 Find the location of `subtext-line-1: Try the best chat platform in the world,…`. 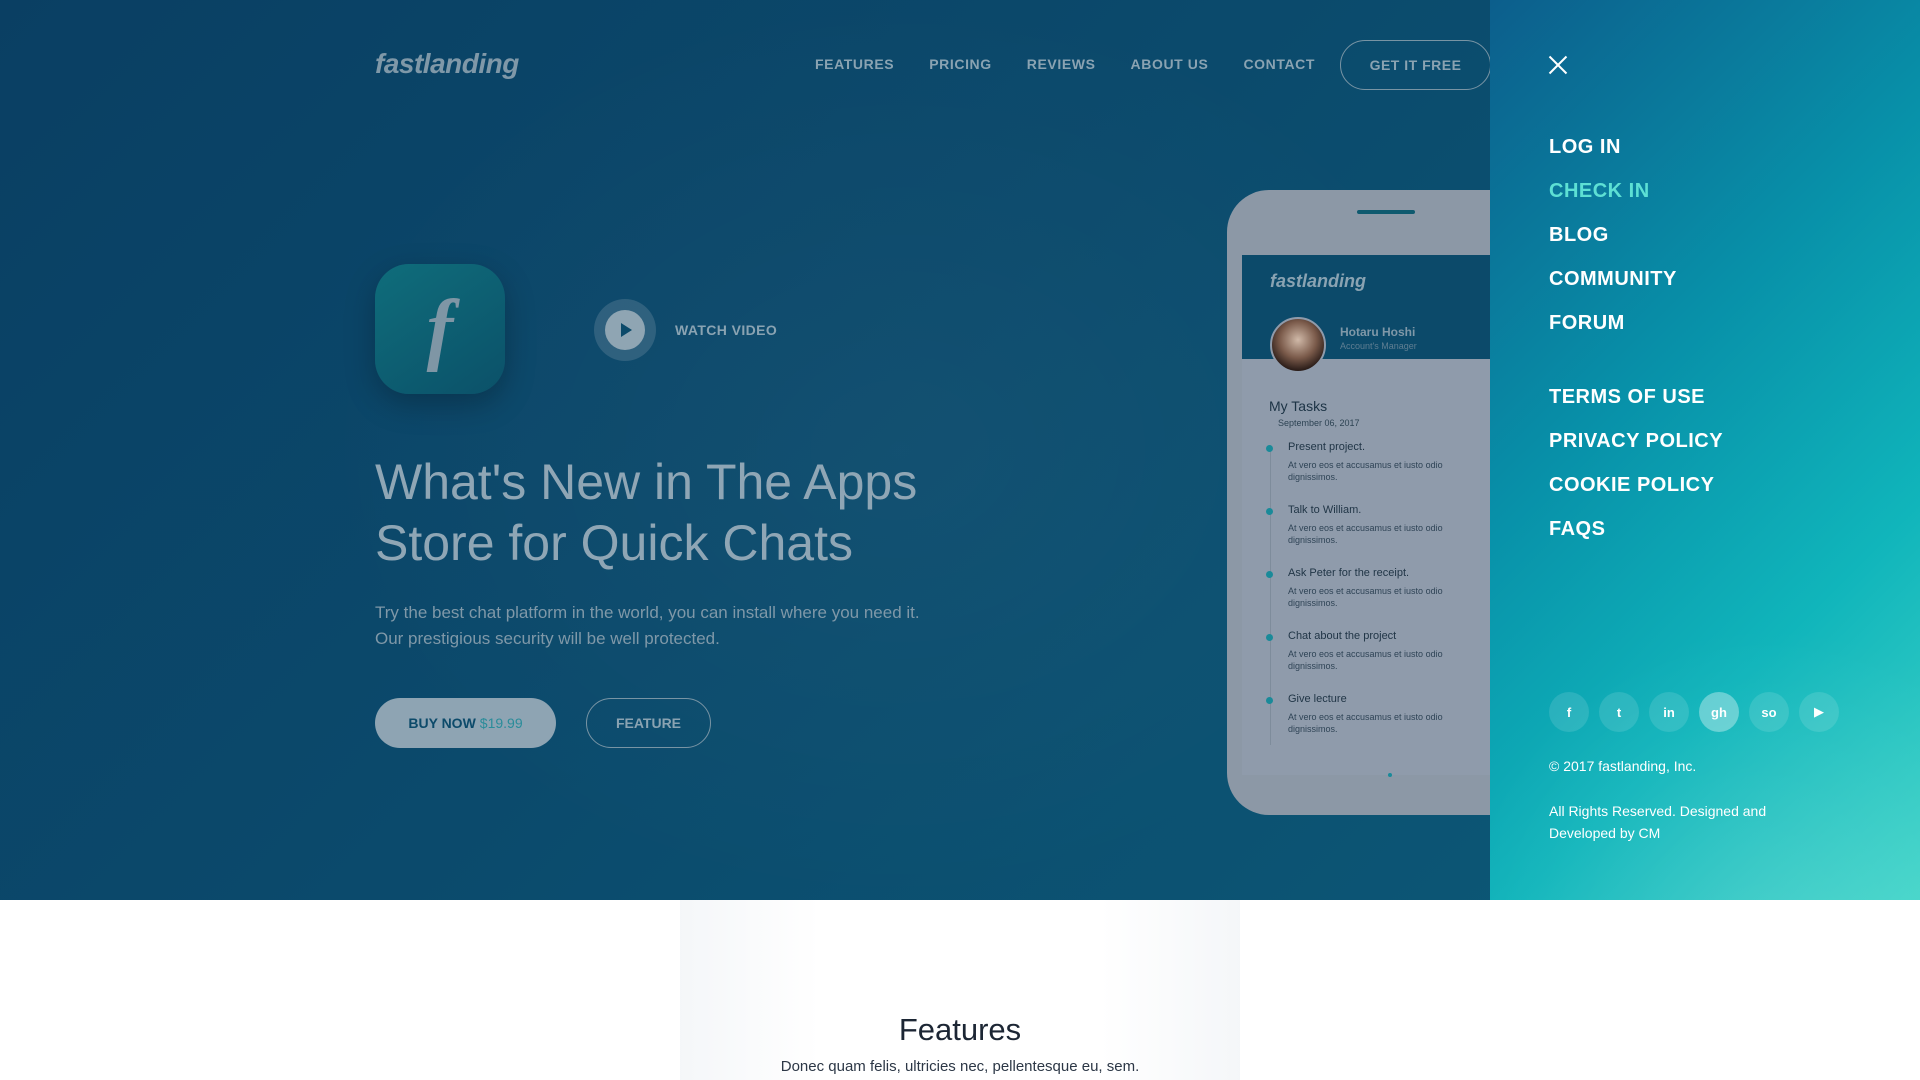

subtext-line-1: Try the best chat platform in the world,… is located at coordinates (647, 612).